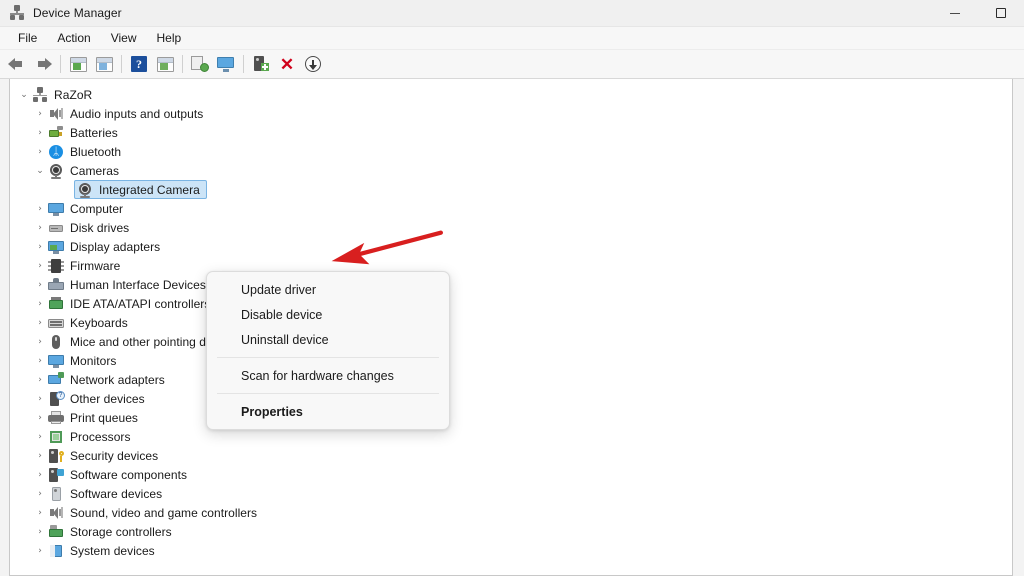  I want to click on tree-node-bluetooth: › ᛦ Bluetooth, so click(511, 151).